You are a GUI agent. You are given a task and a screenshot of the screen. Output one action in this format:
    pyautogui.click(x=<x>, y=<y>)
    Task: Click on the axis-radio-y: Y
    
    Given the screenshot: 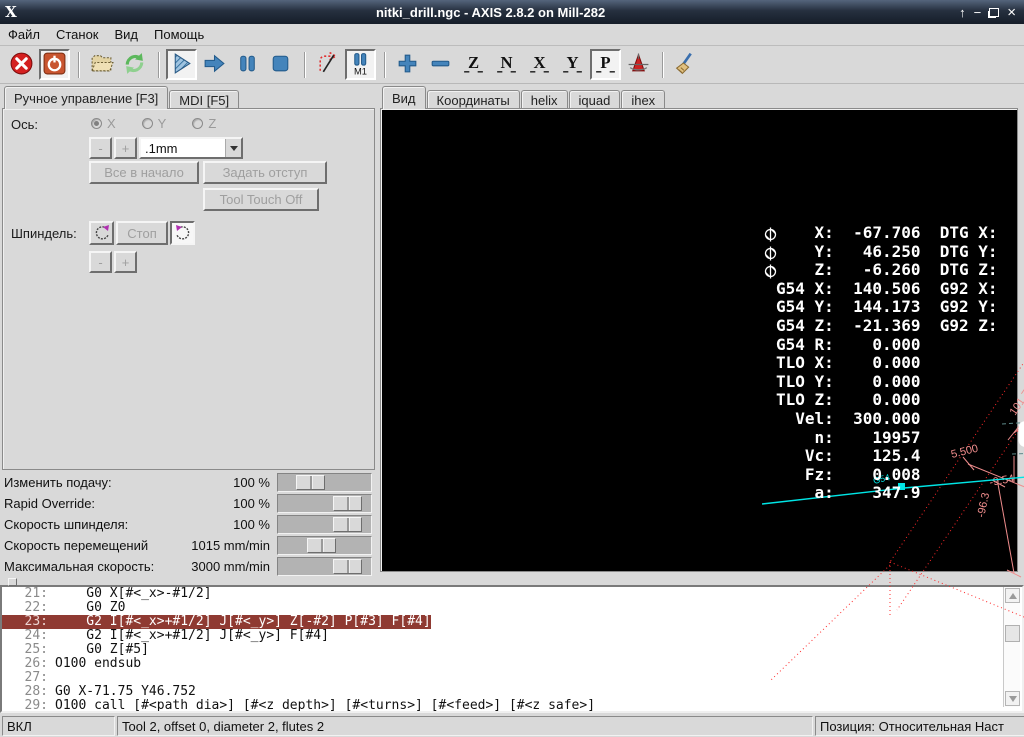 What is the action you would take?
    pyautogui.click(x=153, y=123)
    